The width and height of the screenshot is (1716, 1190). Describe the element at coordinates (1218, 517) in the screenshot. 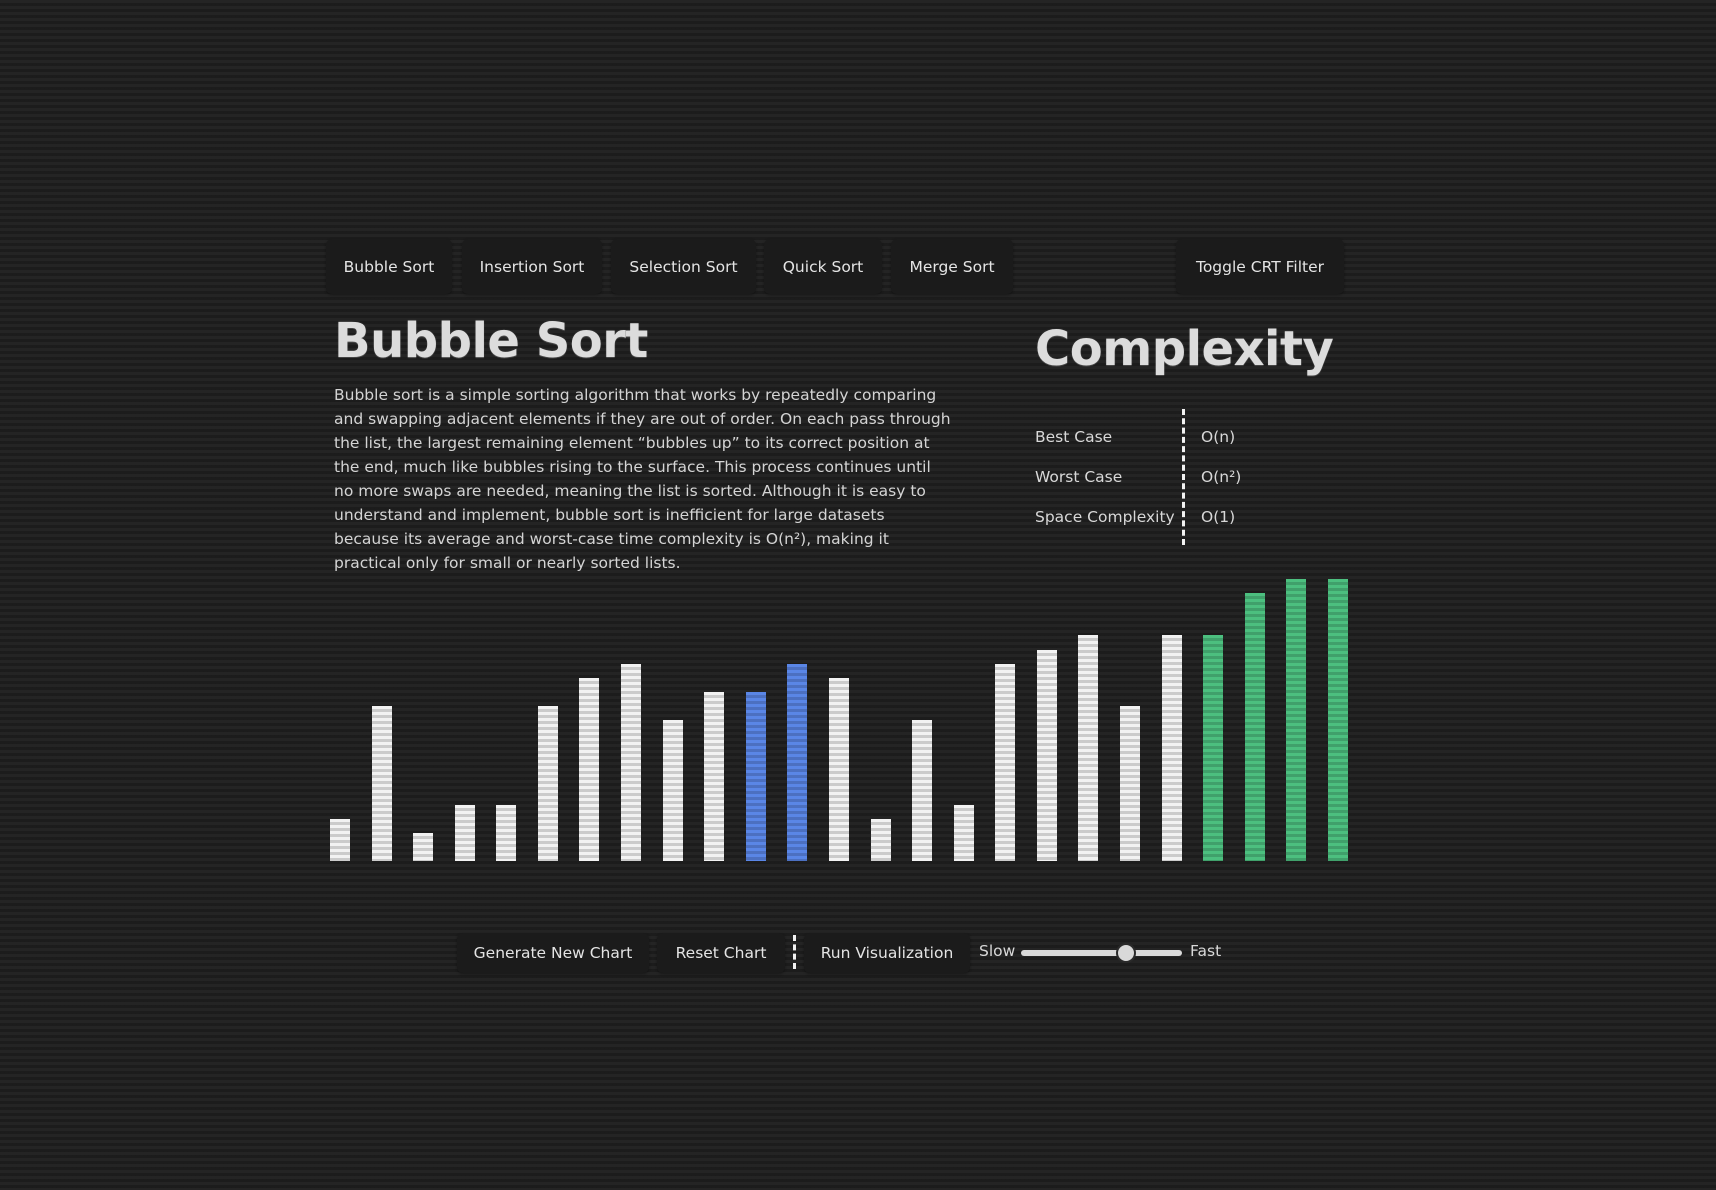

I see `space-complexity-value: O(1)` at that location.